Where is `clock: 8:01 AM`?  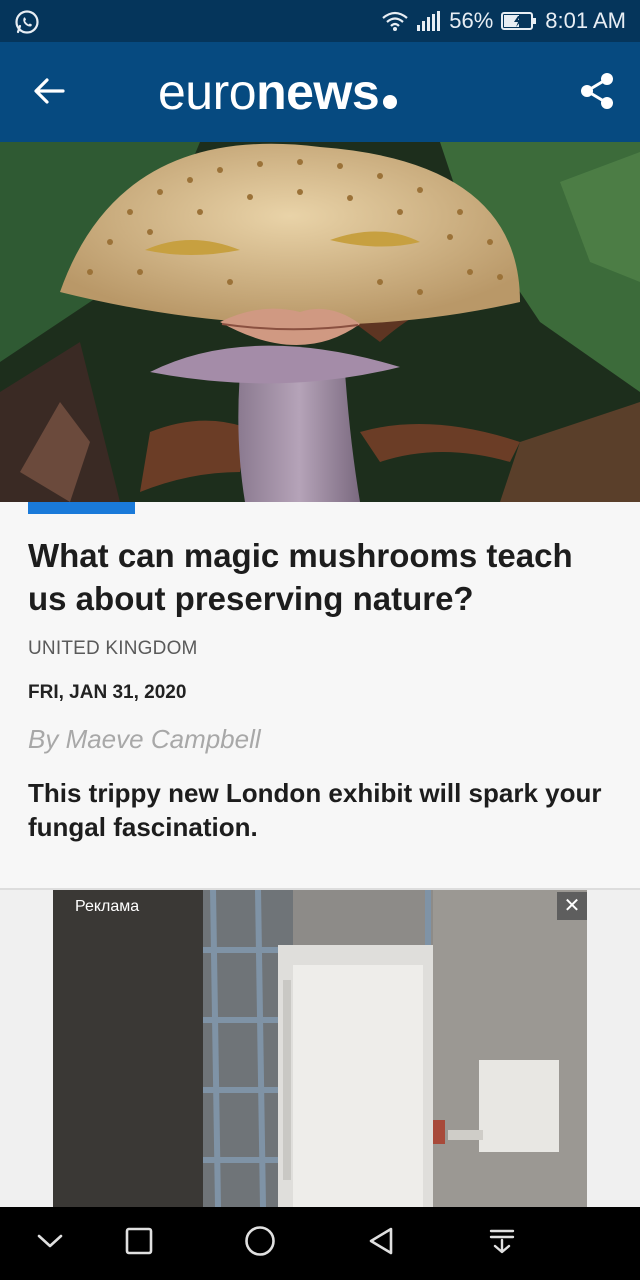 clock: 8:01 AM is located at coordinates (585, 20).